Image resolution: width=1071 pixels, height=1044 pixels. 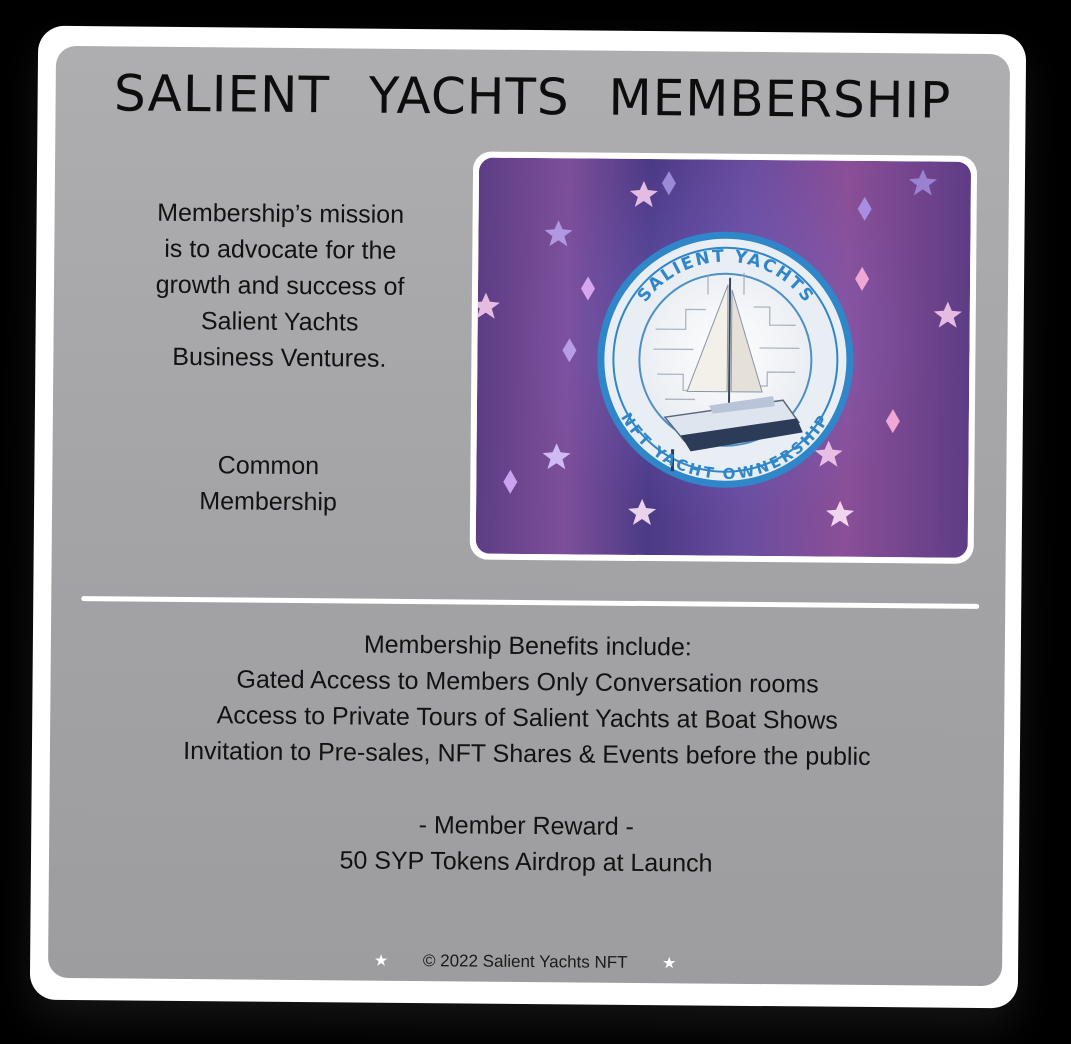 I want to click on salient-yachts-badge: SALIENT YACHTS NFT YACHT OWNERSHIP, so click(x=725, y=359).